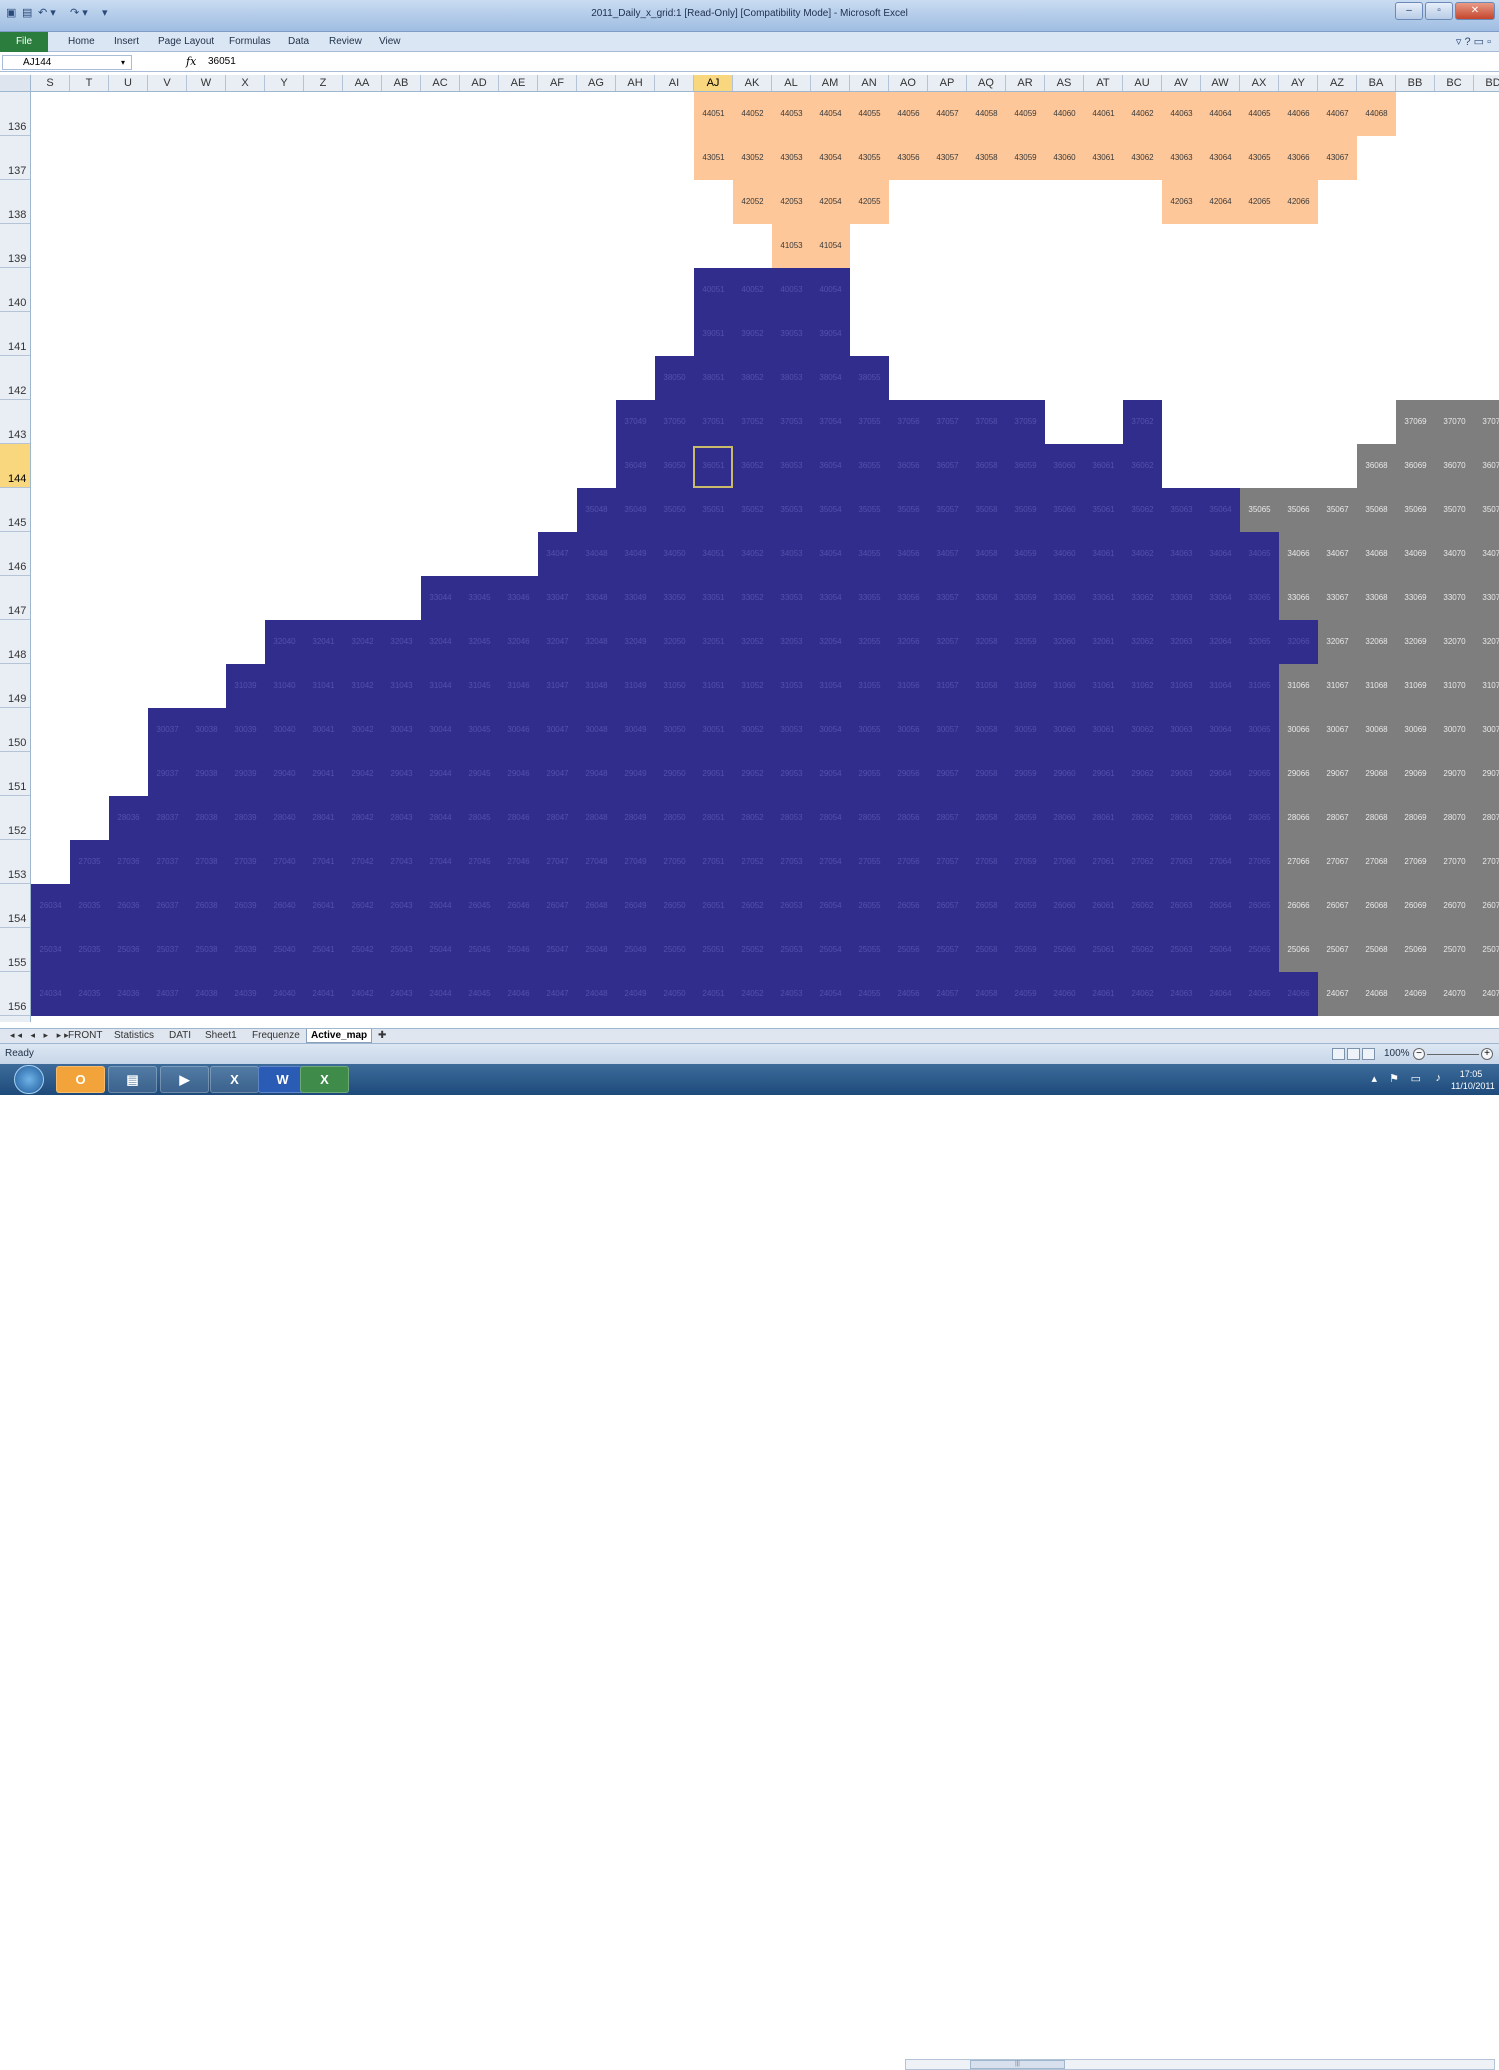 The width and height of the screenshot is (1499, 2070). I want to click on grid-cell: 26039, so click(245, 906).